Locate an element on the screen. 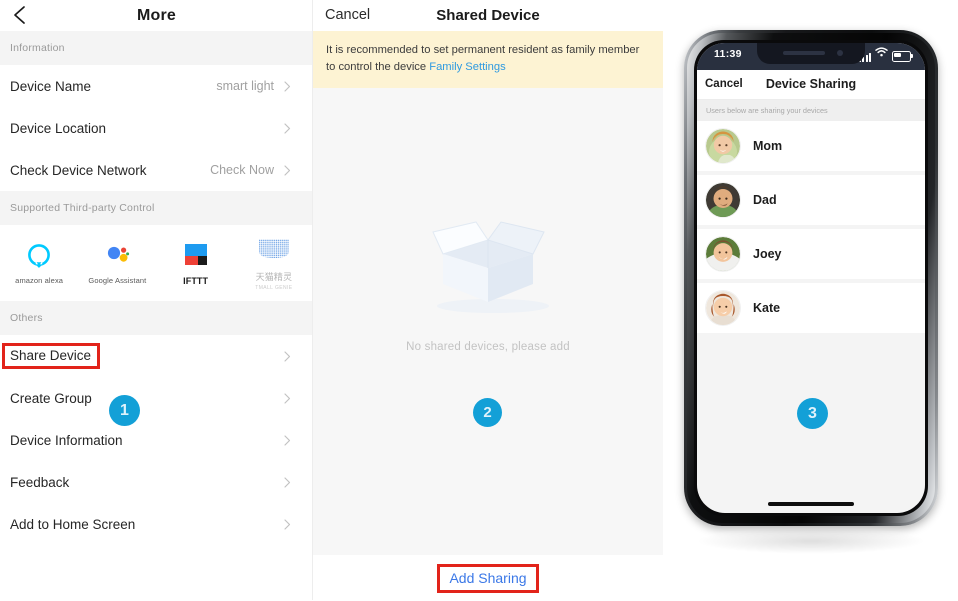 This screenshot has width=958, height=601. middle-navbar: Cancel Shared Device is located at coordinates (488, 15).